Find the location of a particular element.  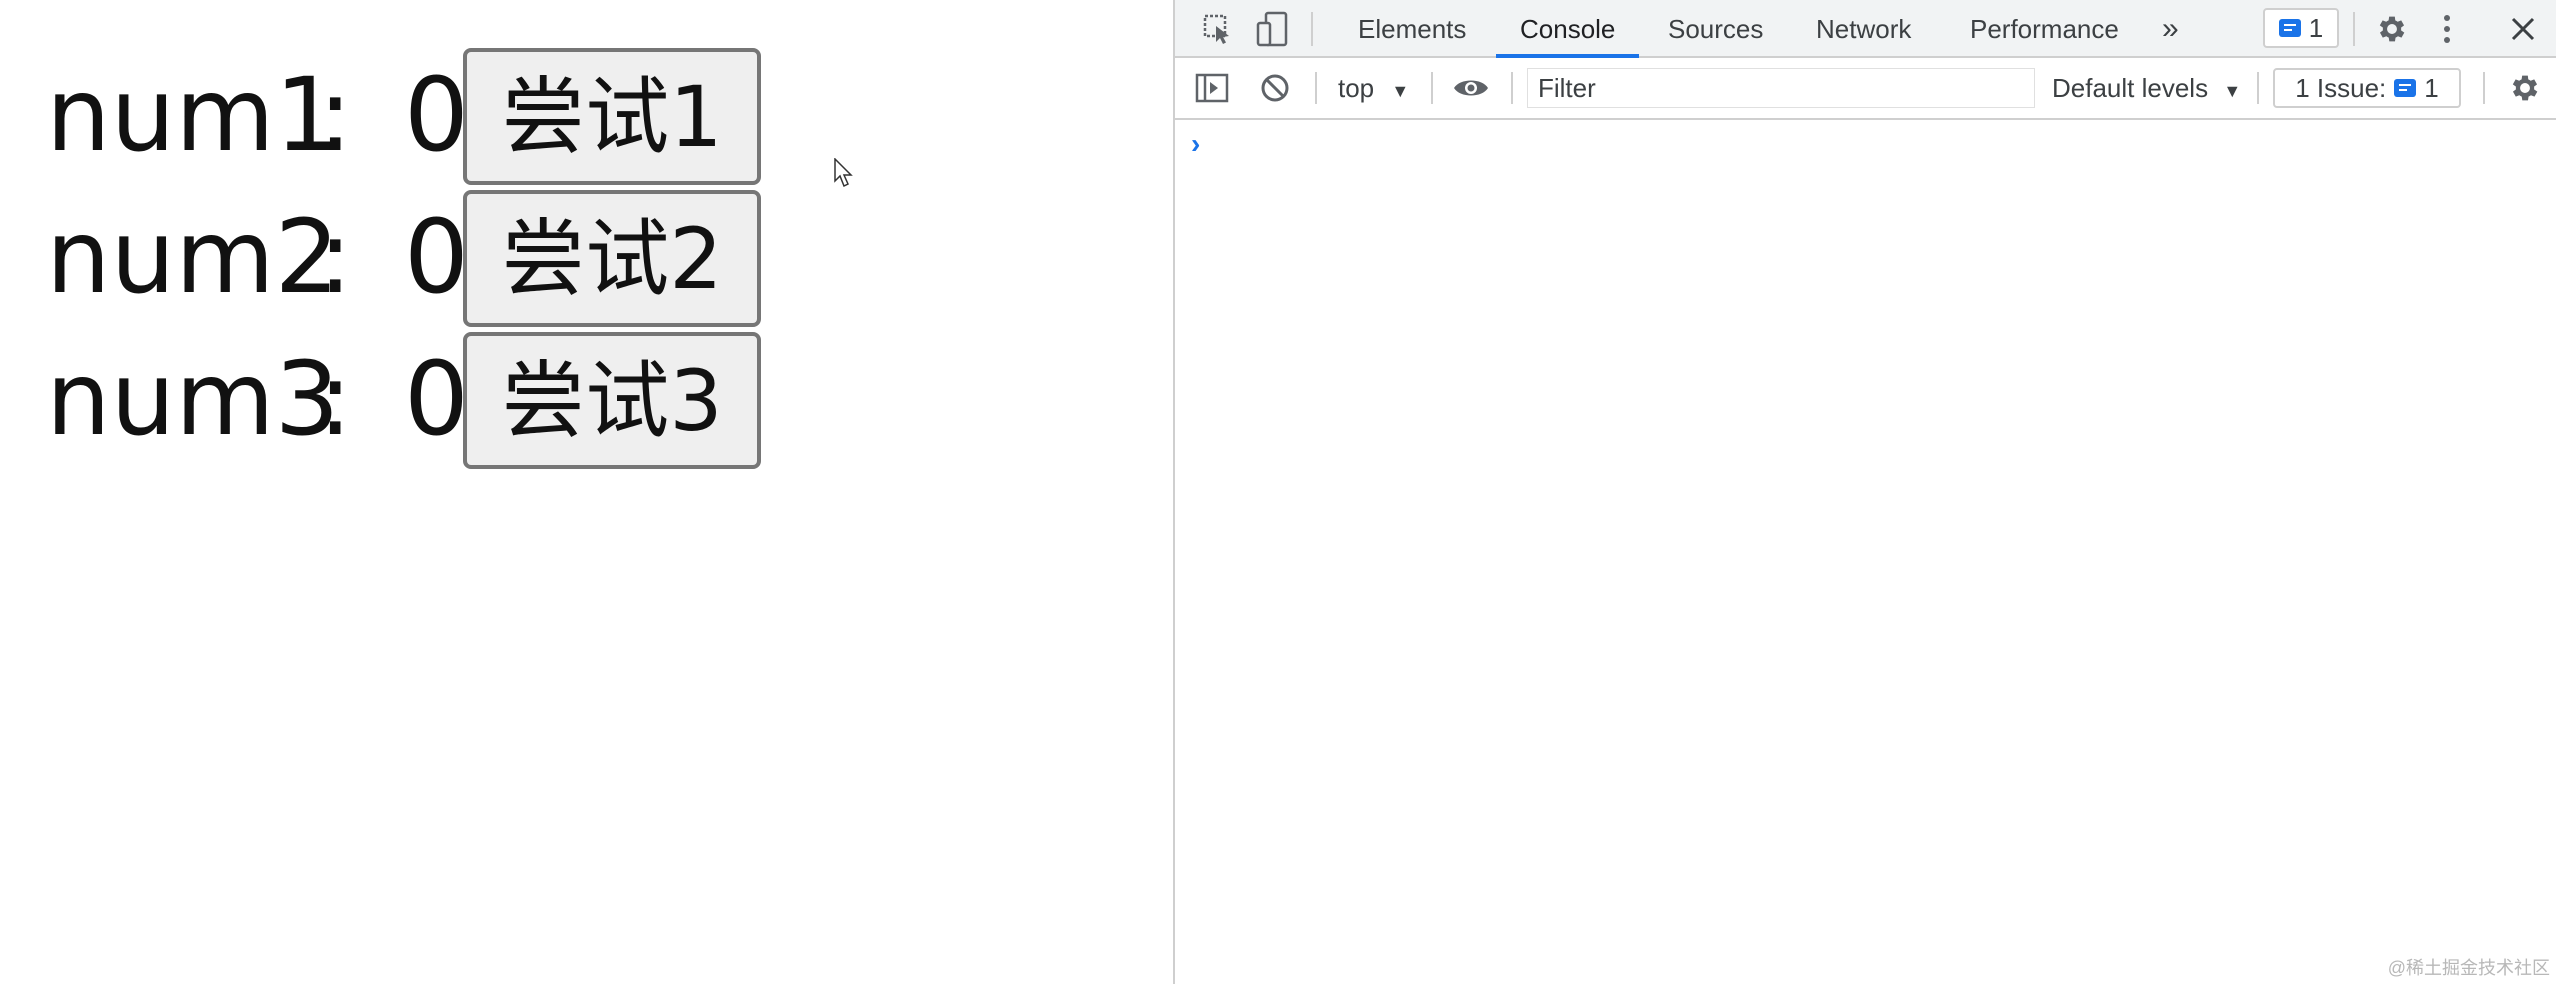

counter-label: num3 is located at coordinates (193, 399).